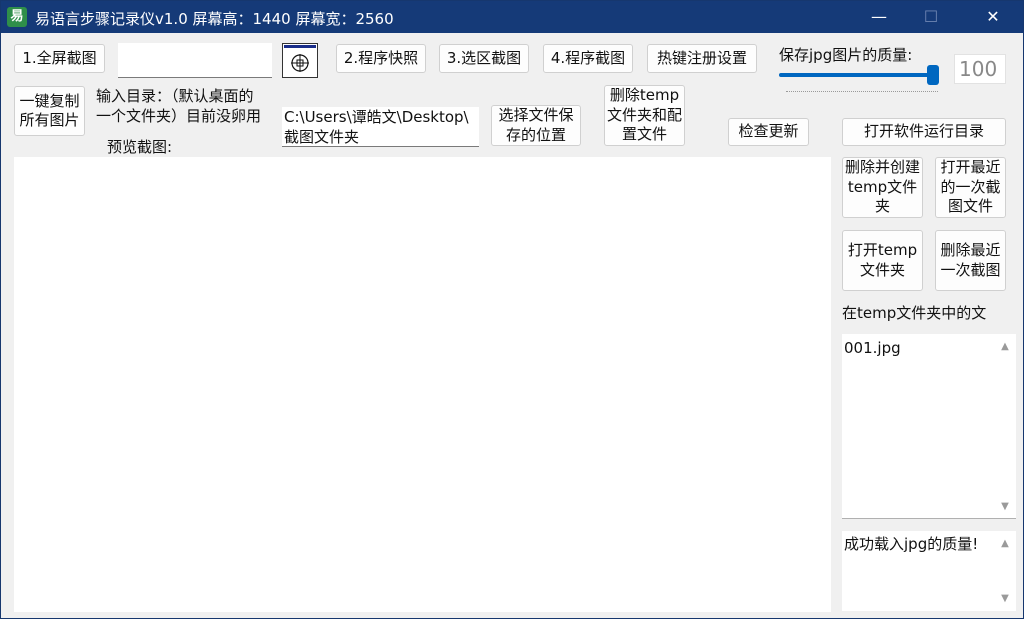 This screenshot has width=1024, height=619. I want to click on title-bar: 易 易语言步骤记录仪v1.0 屏幕高：1440 屏幕宽：2560 — ☐ ✕, so click(512, 17).